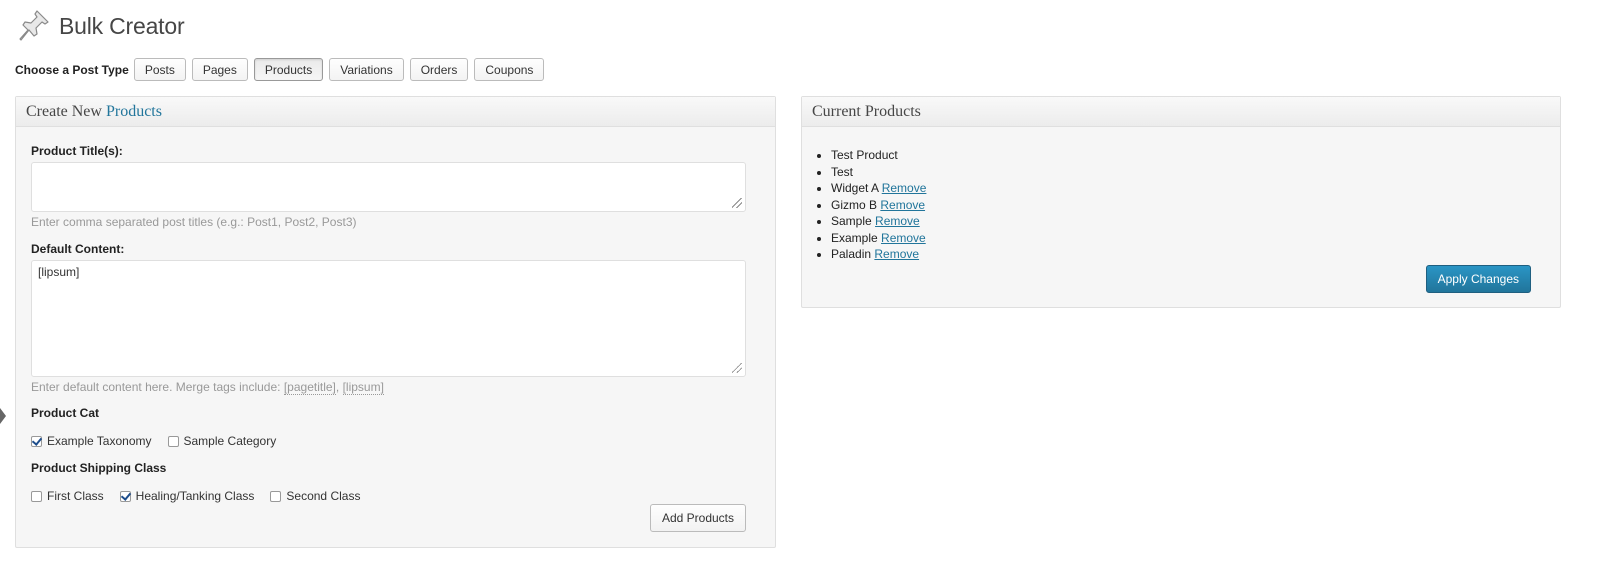 This screenshot has width=1617, height=572. I want to click on checkbox-label: First Class, so click(75, 496).